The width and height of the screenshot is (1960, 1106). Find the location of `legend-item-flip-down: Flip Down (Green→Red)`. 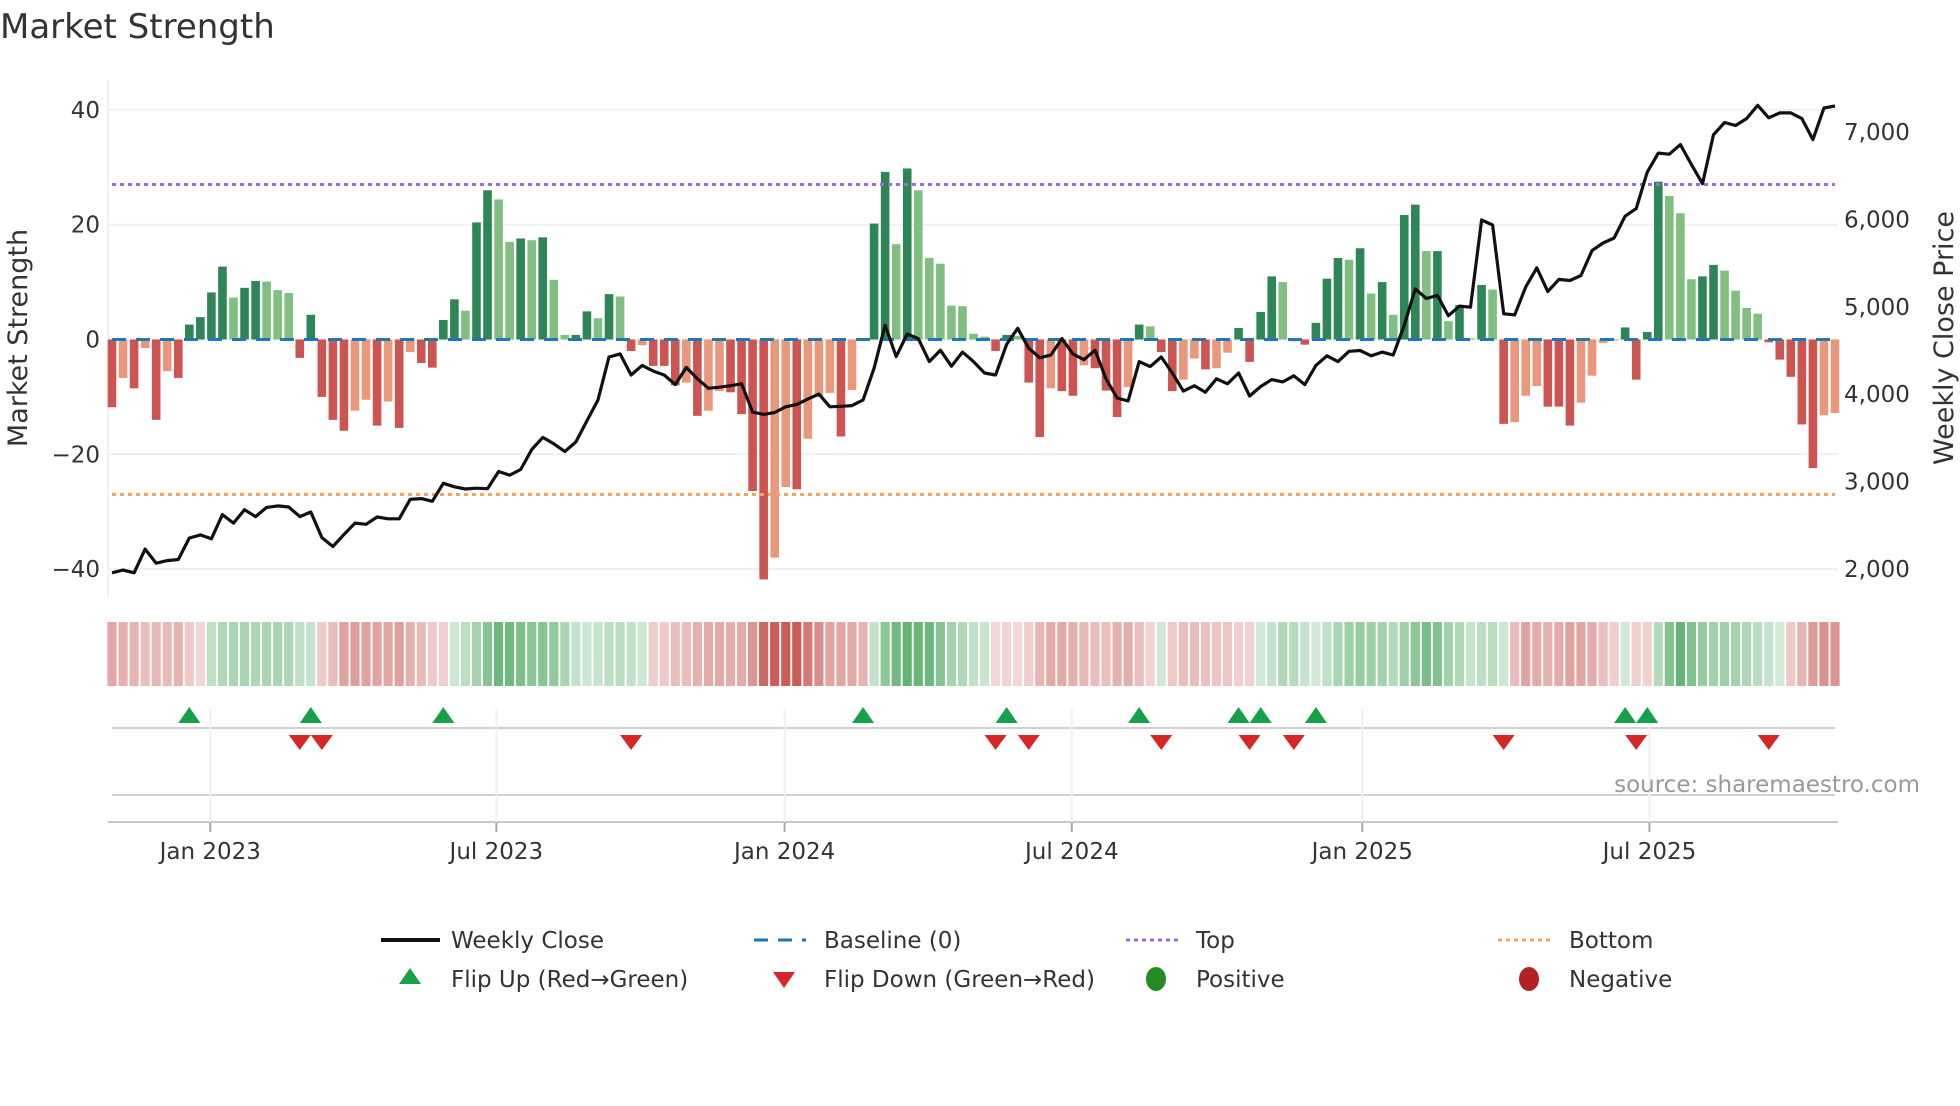

legend-item-flip-down: Flip Down (Green→Red) is located at coordinates (934, 980).